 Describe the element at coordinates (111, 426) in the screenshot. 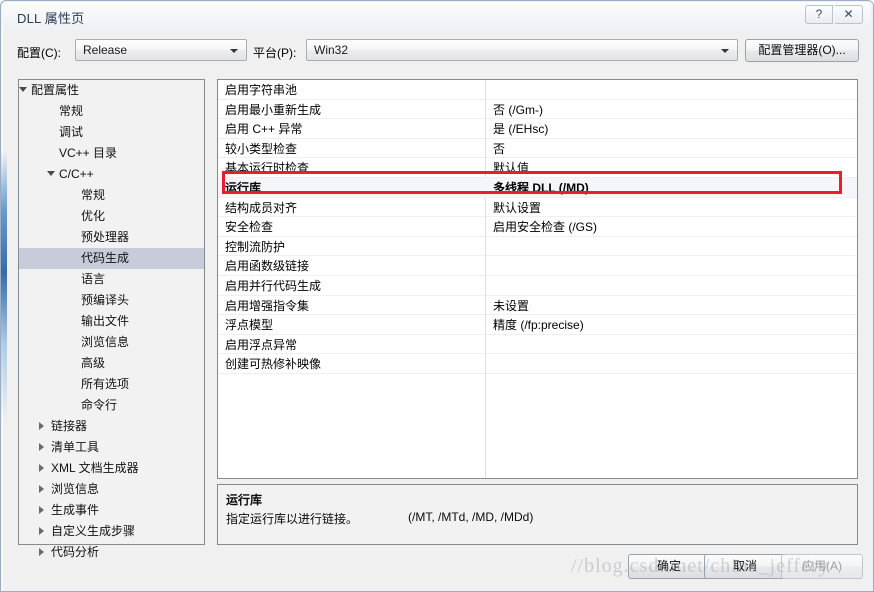

I see `tree-item: 链接器` at that location.